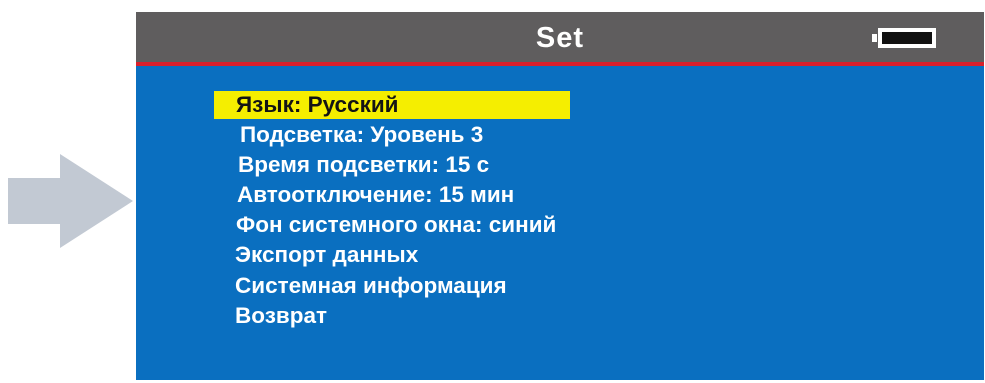  Describe the element at coordinates (375, 195) in the screenshot. I see `menu-item-auto-off: Автоотключение: 15 мин` at that location.